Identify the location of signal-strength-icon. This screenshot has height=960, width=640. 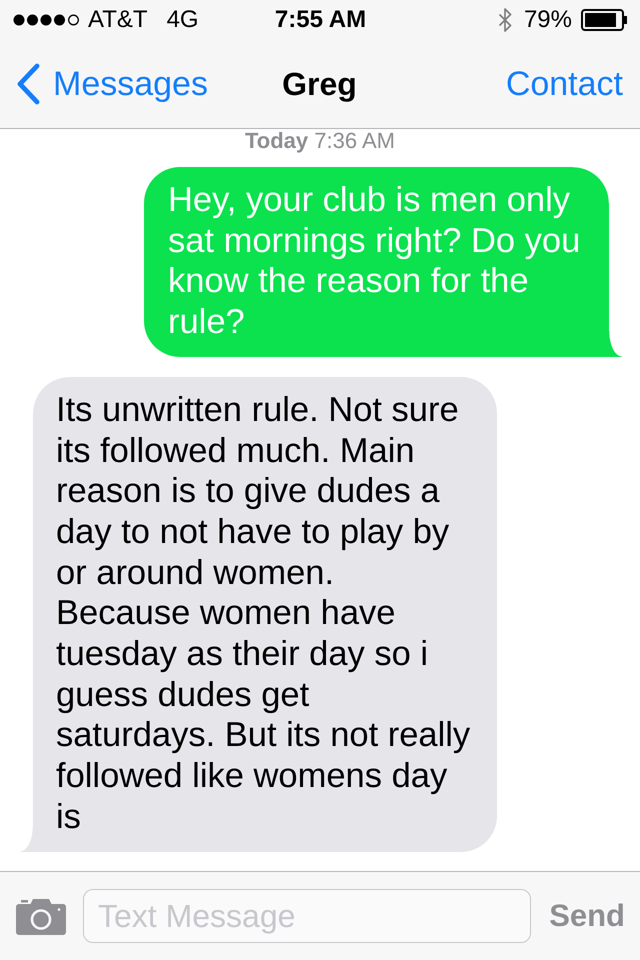
(46, 20).